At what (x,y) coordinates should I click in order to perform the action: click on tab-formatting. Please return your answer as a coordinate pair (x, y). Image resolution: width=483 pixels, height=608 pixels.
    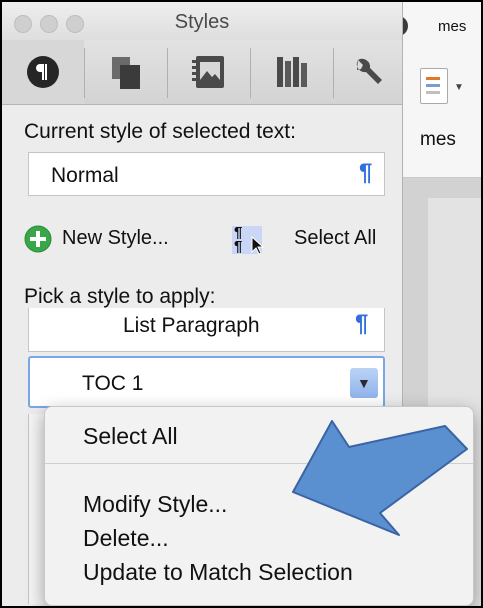
    Looking at the image, I should click on (126, 72).